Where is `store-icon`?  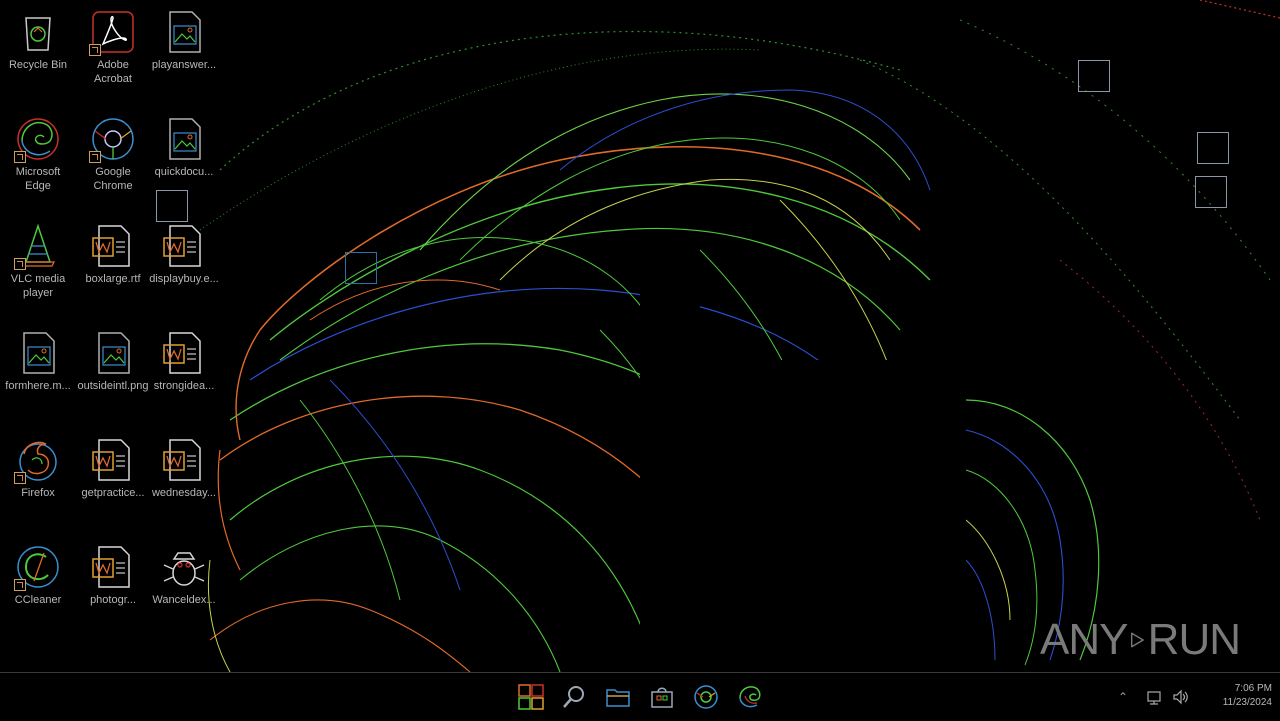 store-icon is located at coordinates (662, 697).